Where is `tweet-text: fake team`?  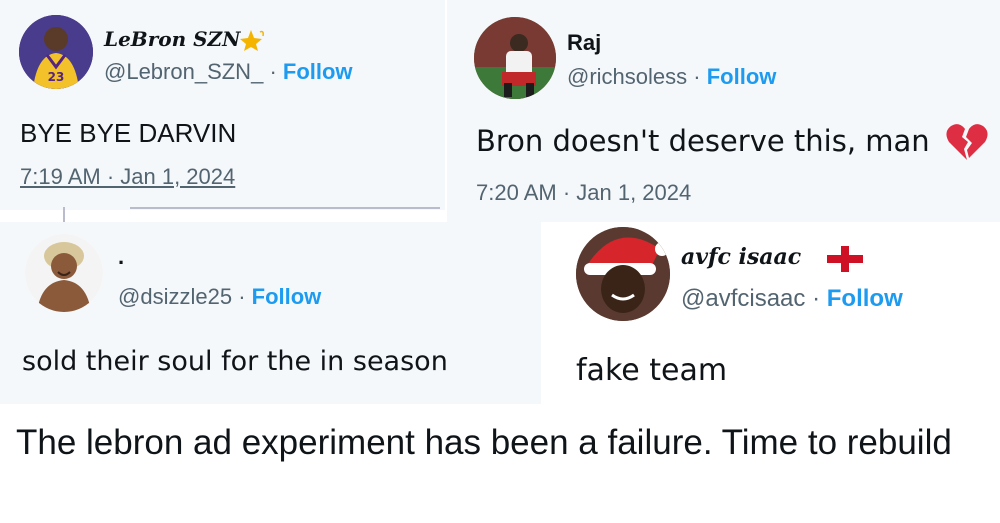
tweet-text: fake team is located at coordinates (652, 370).